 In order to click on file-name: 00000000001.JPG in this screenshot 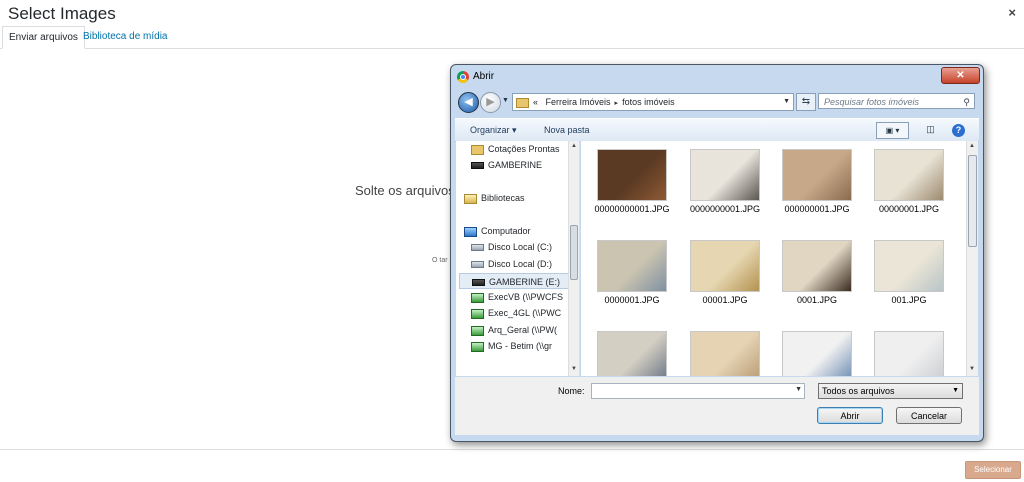, I will do `click(632, 209)`.